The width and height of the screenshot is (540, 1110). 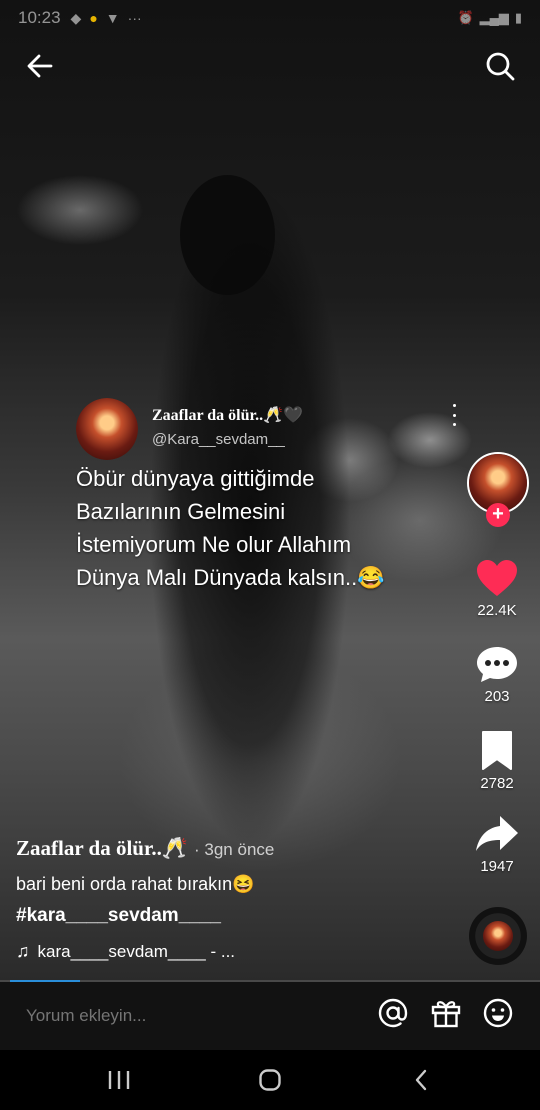 What do you see at coordinates (234, 849) in the screenshot?
I see `caption-time: · 3gn önce` at bounding box center [234, 849].